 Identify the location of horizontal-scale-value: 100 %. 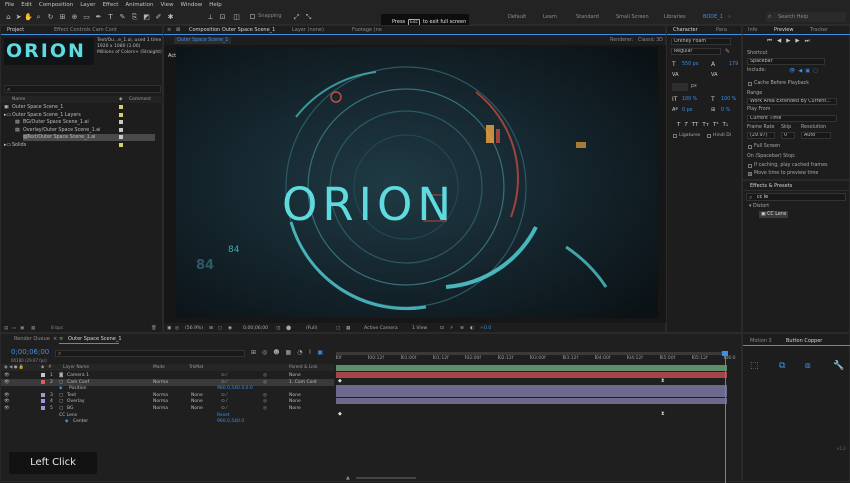
(728, 99).